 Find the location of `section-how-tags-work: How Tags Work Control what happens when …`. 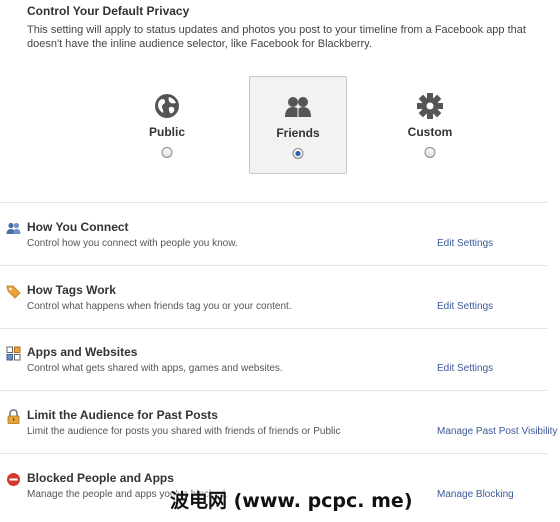

section-how-tags-work: How Tags Work Control what happens when … is located at coordinates (280, 303).